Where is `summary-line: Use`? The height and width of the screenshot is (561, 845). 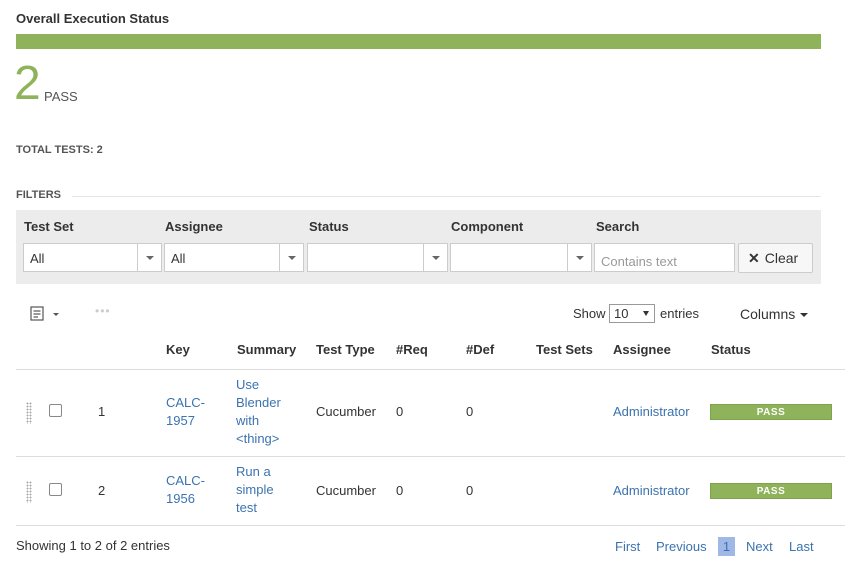
summary-line: Use is located at coordinates (248, 384).